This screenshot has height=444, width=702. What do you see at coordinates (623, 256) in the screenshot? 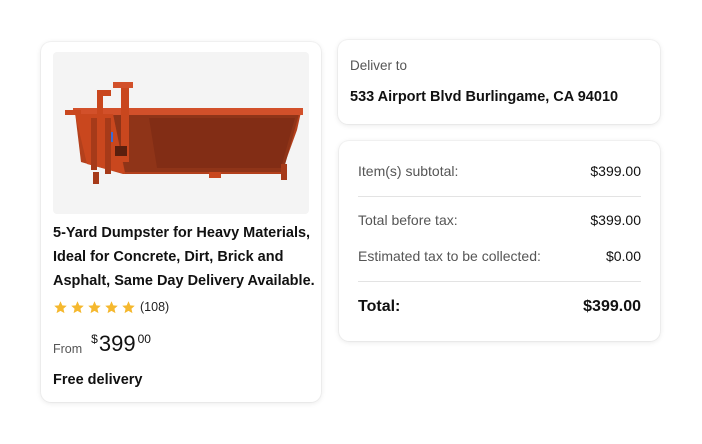
I see `tax-value: $0.00` at bounding box center [623, 256].